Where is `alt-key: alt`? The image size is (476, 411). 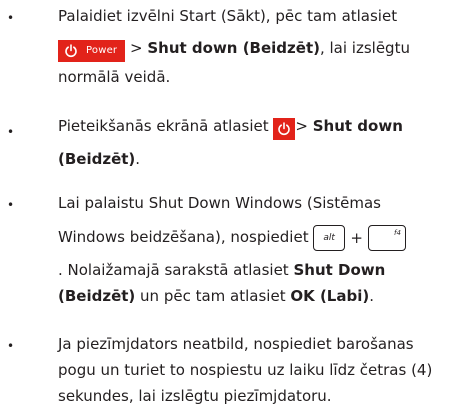
alt-key: alt is located at coordinates (329, 237).